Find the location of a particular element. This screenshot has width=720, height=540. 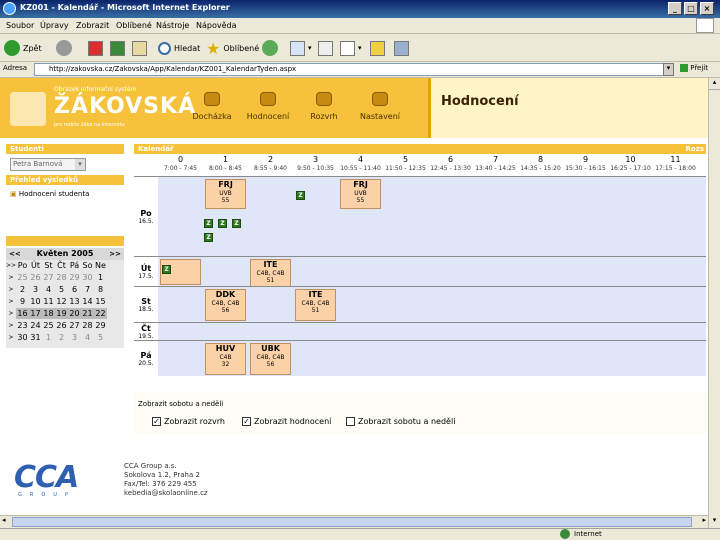

home-button is located at coordinates (139, 48).